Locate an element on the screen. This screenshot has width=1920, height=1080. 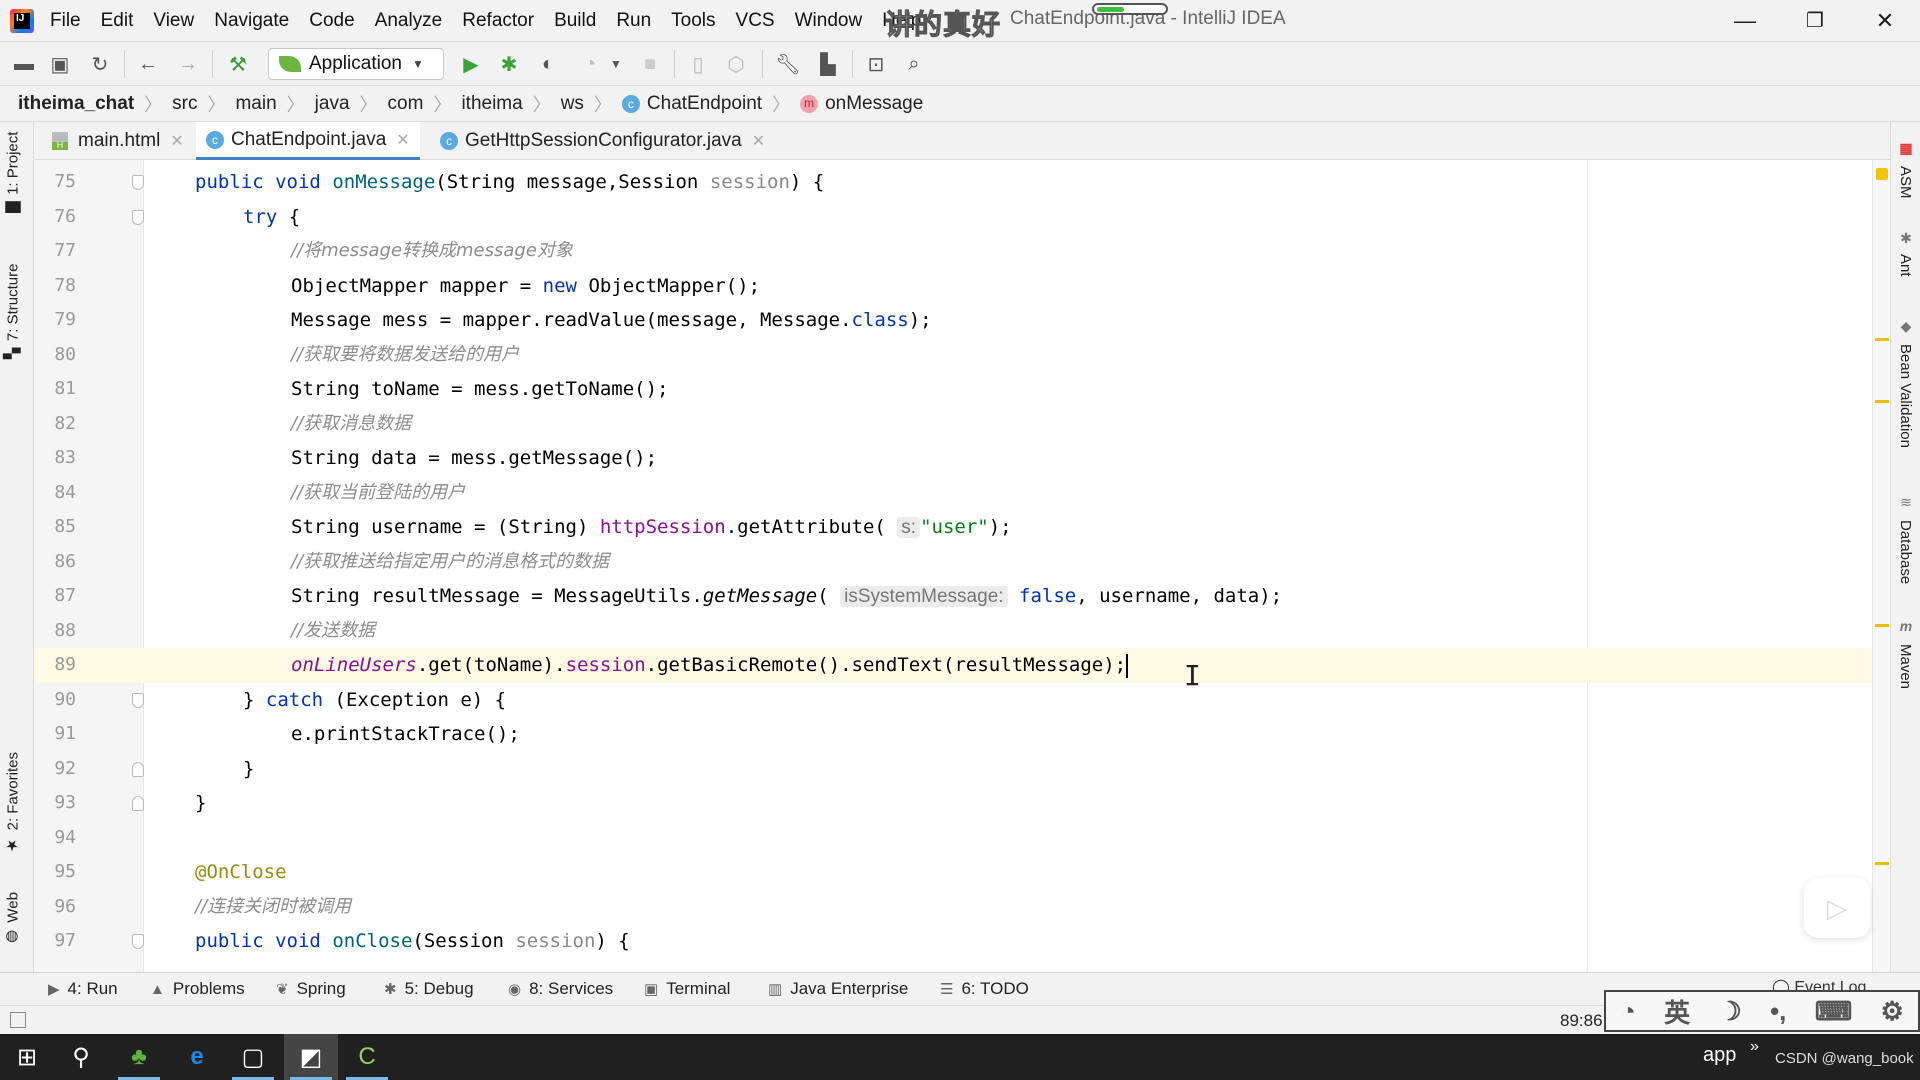
code-line-91: 91 e.printStackTrace(); is located at coordinates (953, 734).